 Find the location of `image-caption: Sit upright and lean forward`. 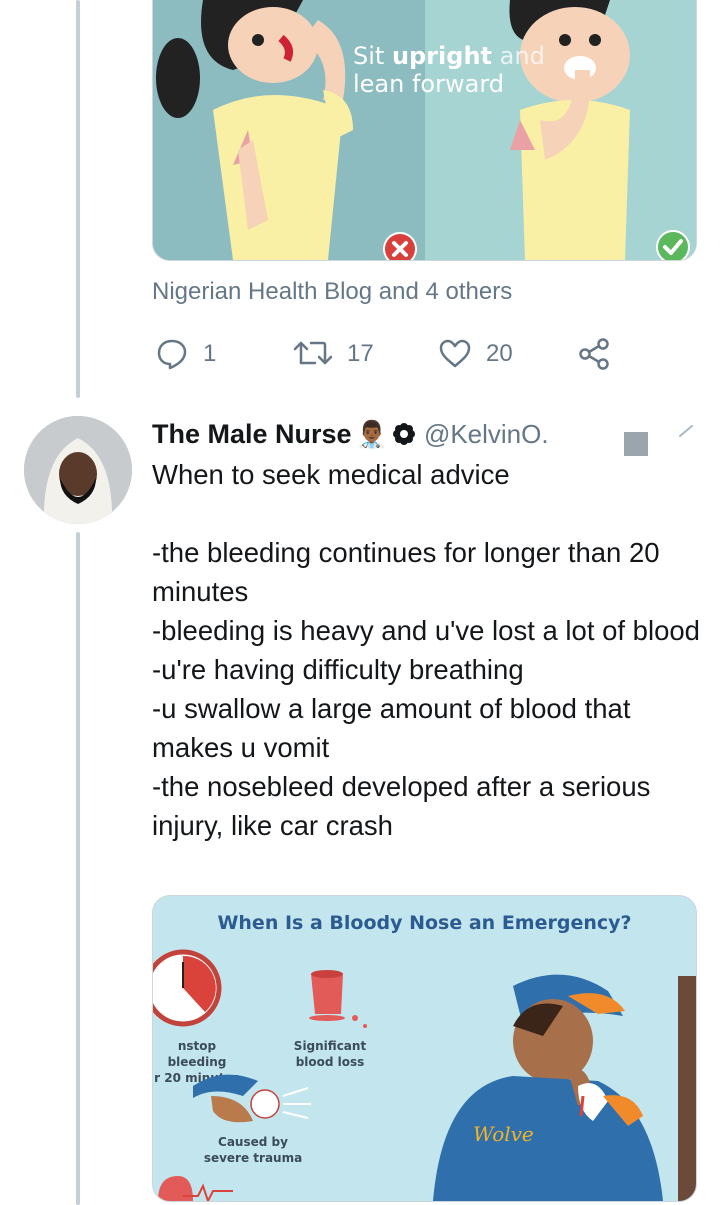

image-caption: Sit upright and lean forward is located at coordinates (449, 70).